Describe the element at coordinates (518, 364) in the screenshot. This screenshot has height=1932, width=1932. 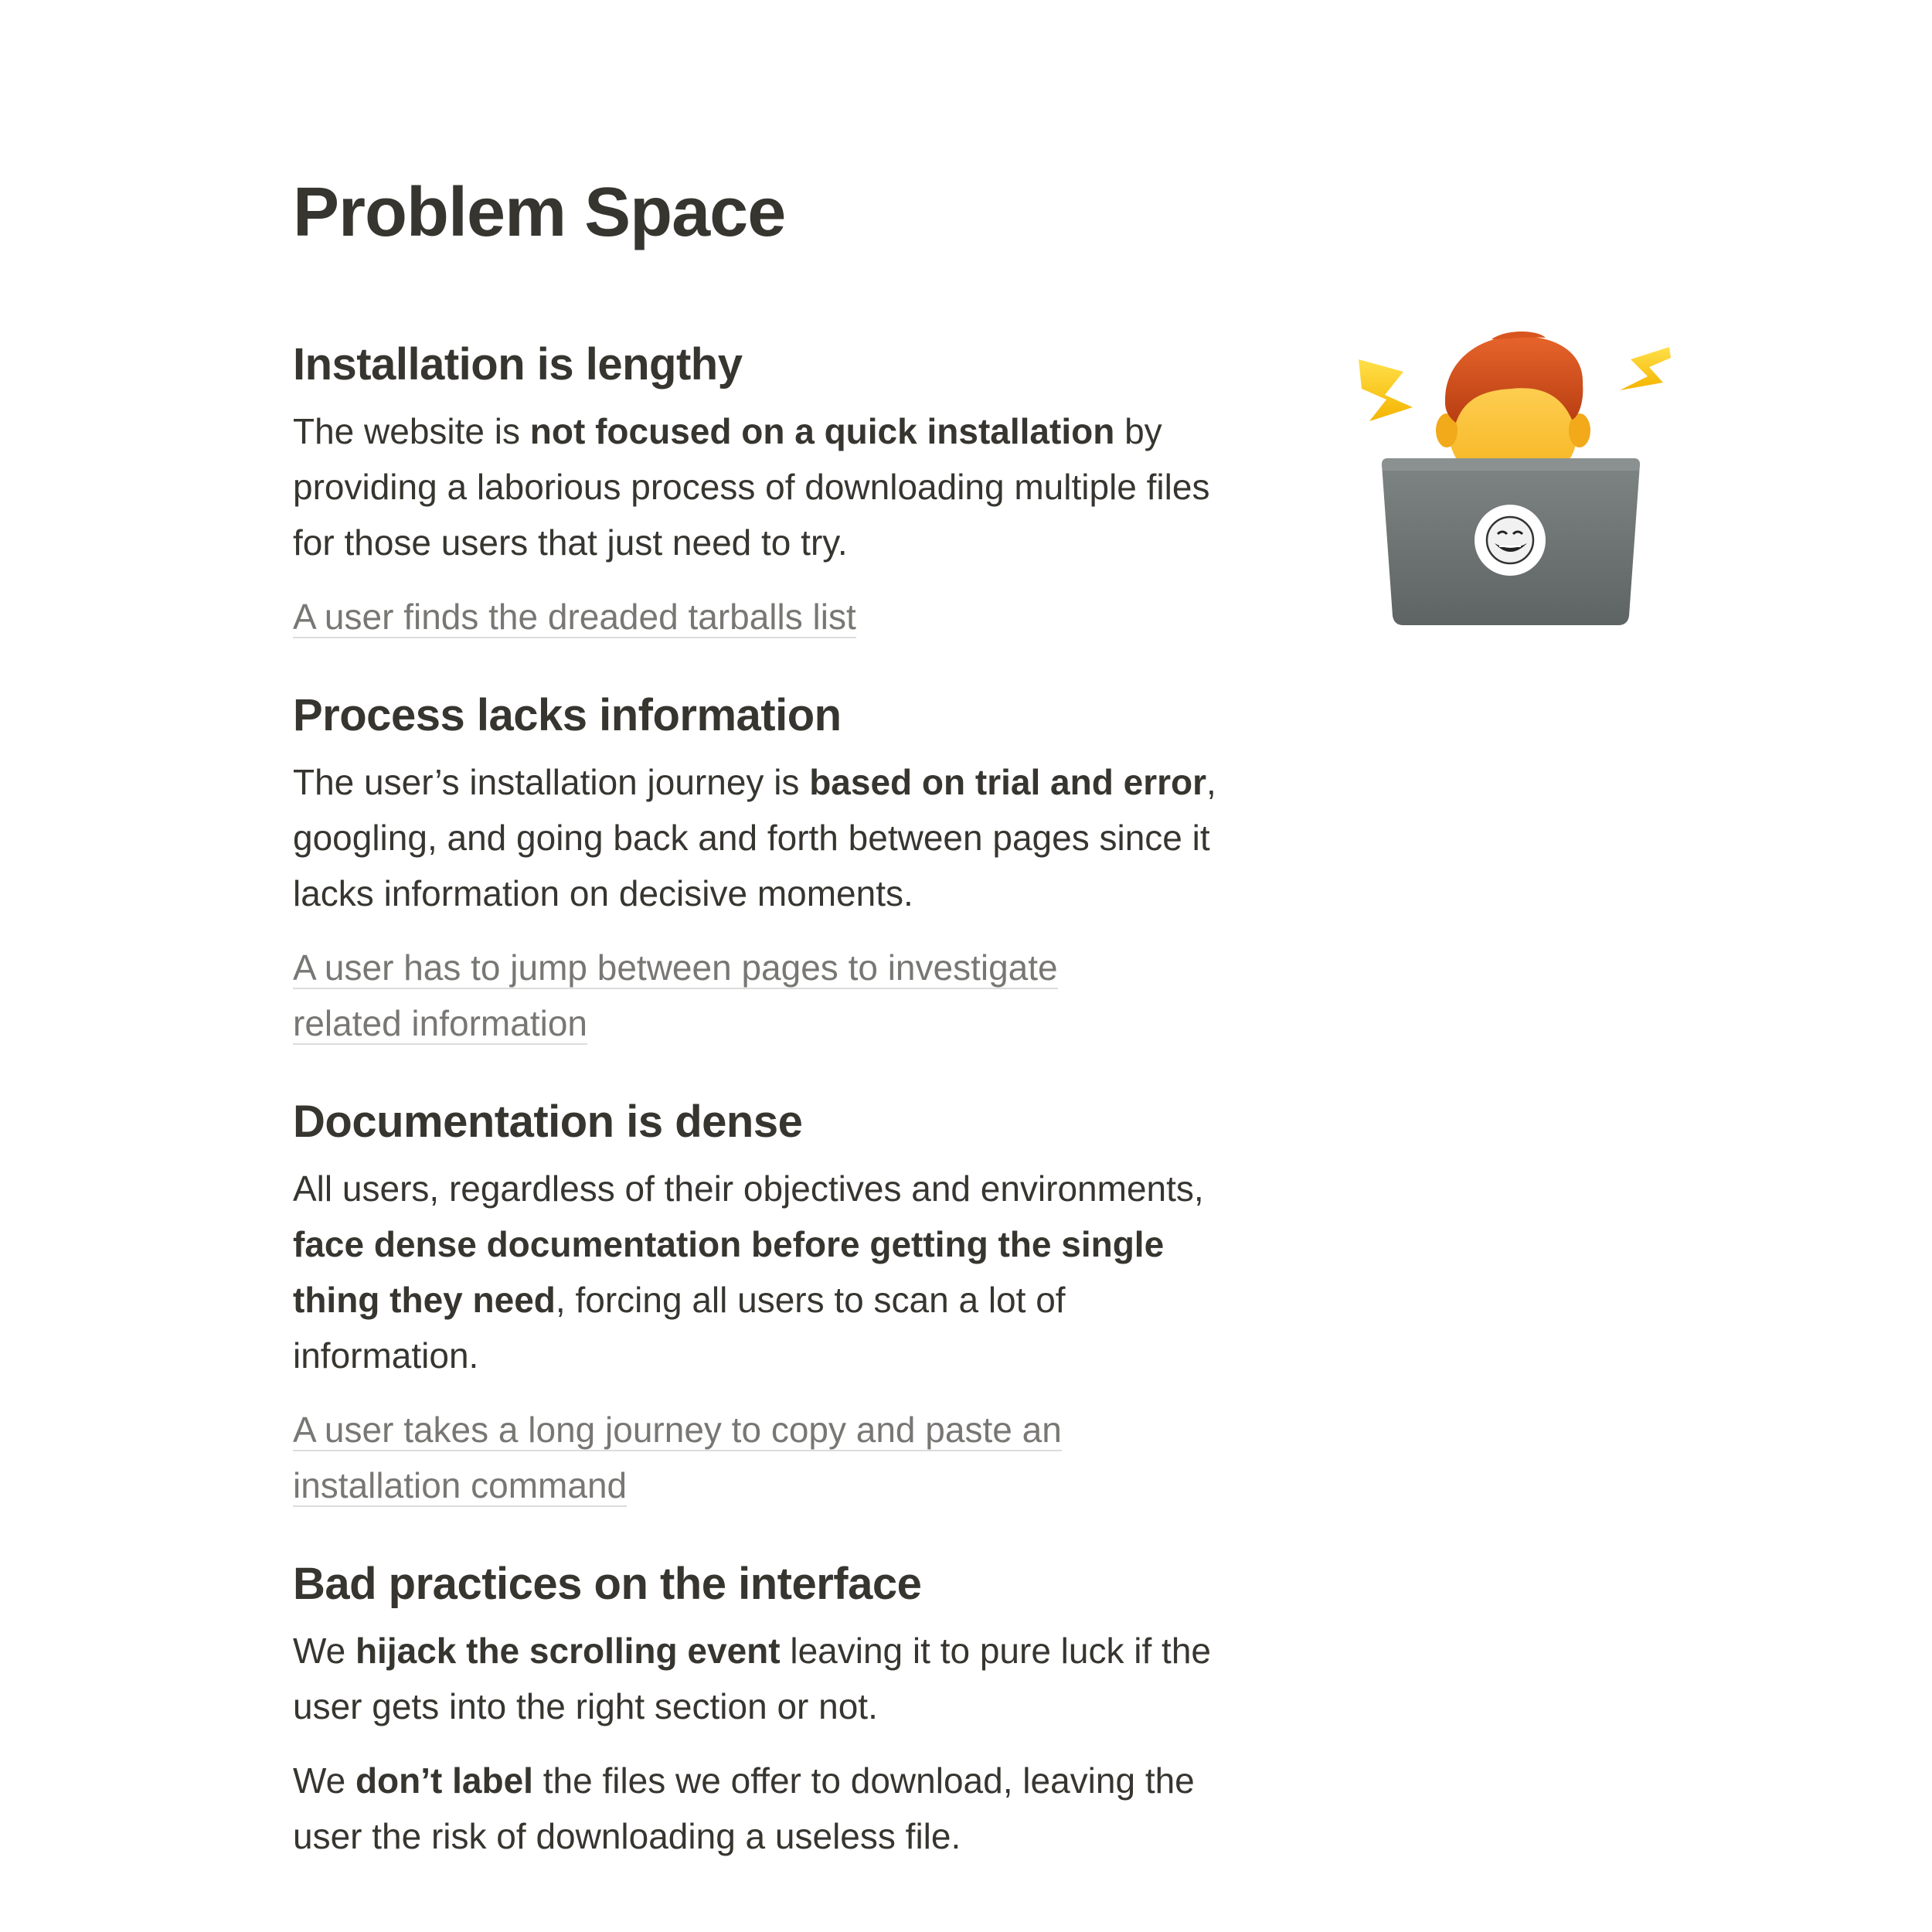
I see `section-heading: Installation is lengthy` at that location.